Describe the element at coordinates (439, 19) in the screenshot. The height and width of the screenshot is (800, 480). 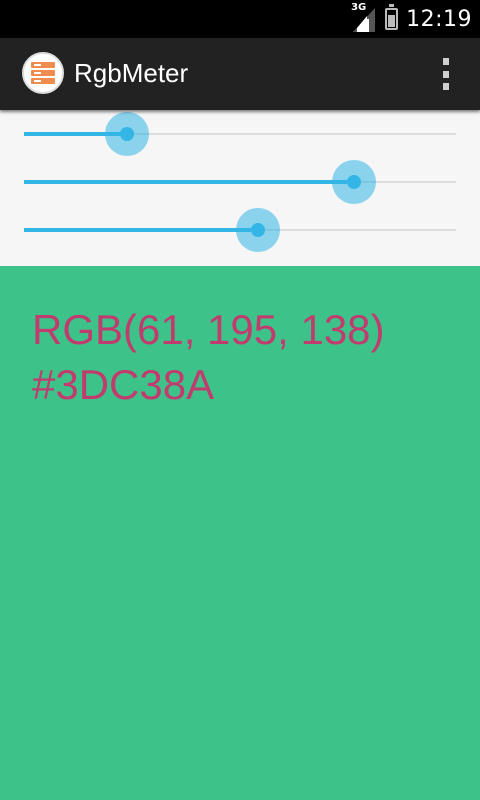
I see `clock: 12:19` at that location.